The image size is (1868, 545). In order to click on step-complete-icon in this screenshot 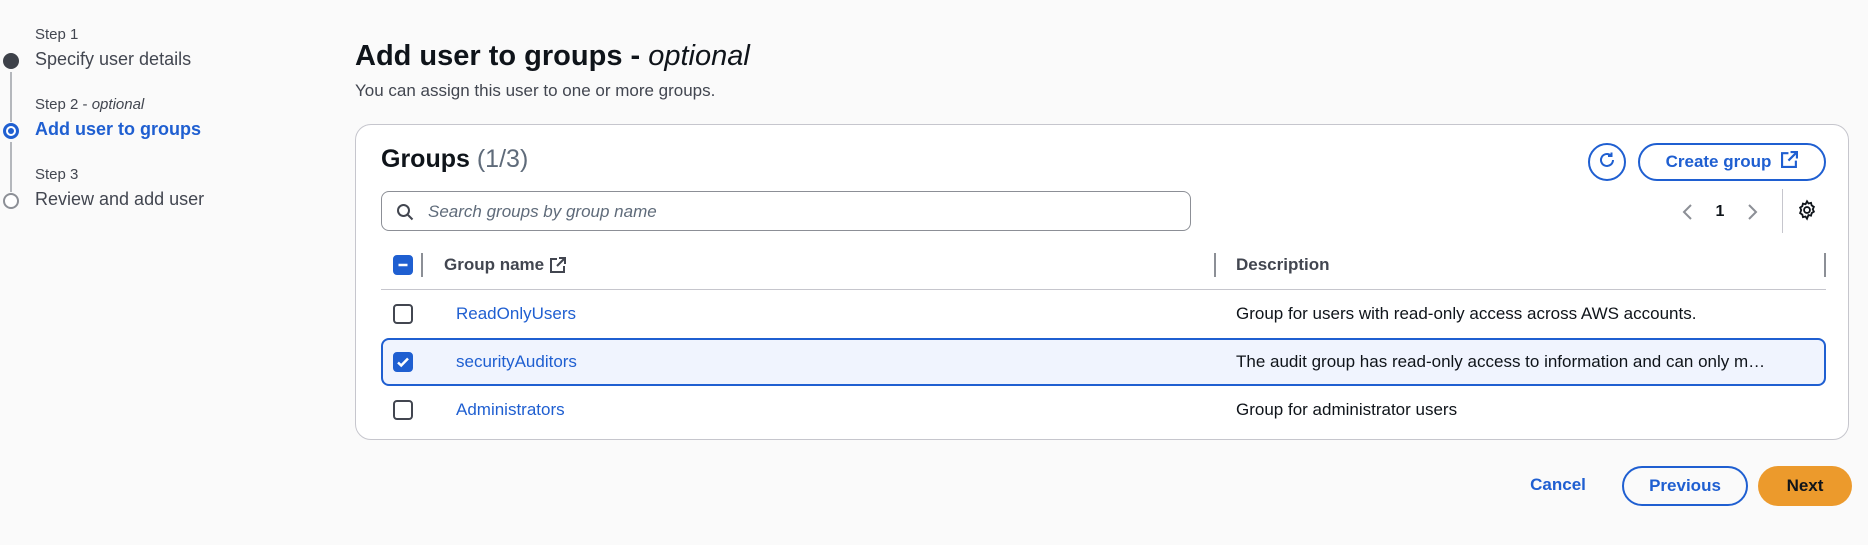, I will do `click(11, 61)`.